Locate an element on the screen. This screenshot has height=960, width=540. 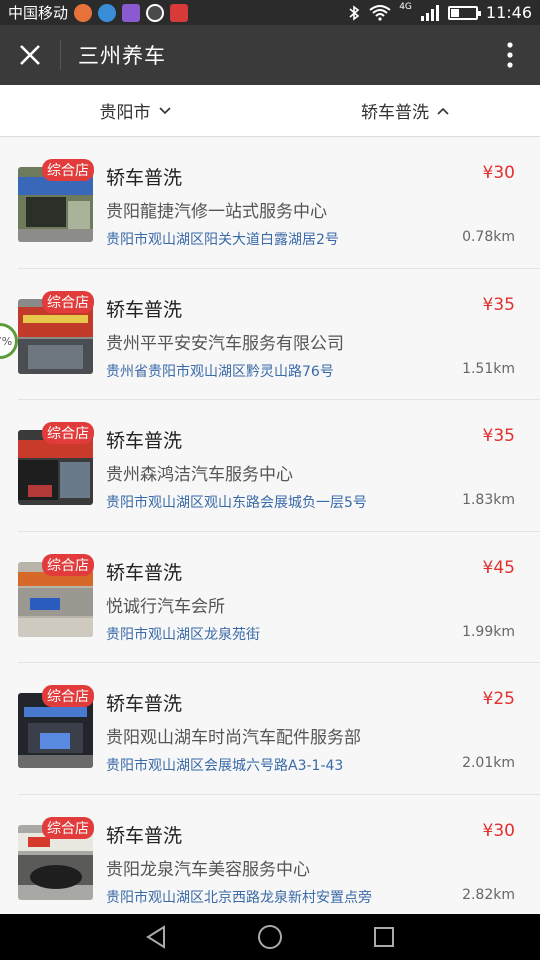
city-filter-label: 贵阳市 is located at coordinates (125, 113).